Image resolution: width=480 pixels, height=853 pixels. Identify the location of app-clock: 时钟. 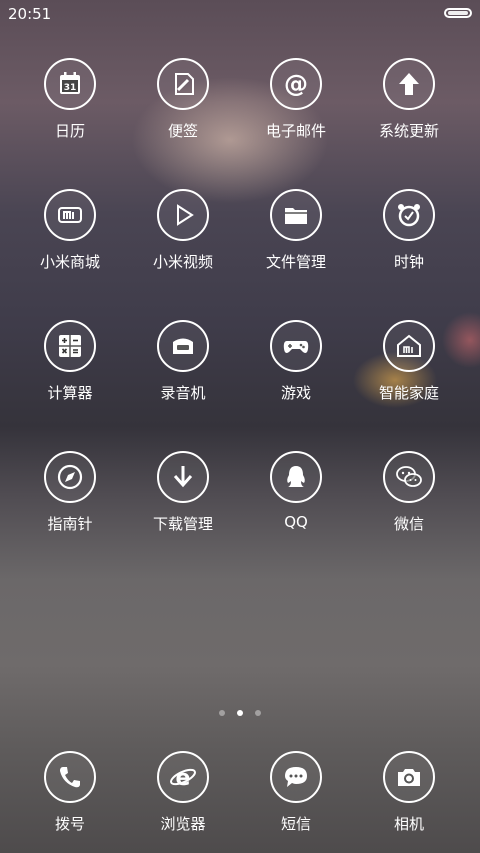
(409, 230).